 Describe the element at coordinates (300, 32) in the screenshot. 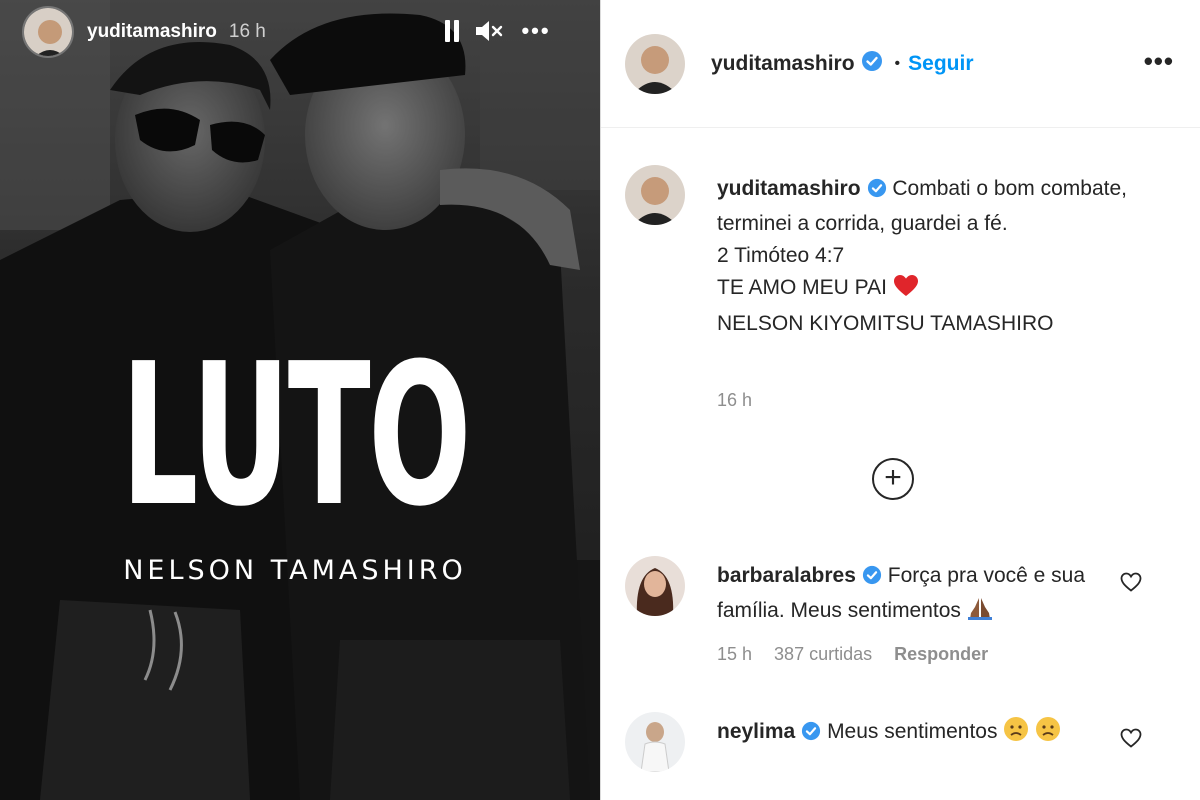

I see `story-header: yuditamashiro 16 h` at that location.